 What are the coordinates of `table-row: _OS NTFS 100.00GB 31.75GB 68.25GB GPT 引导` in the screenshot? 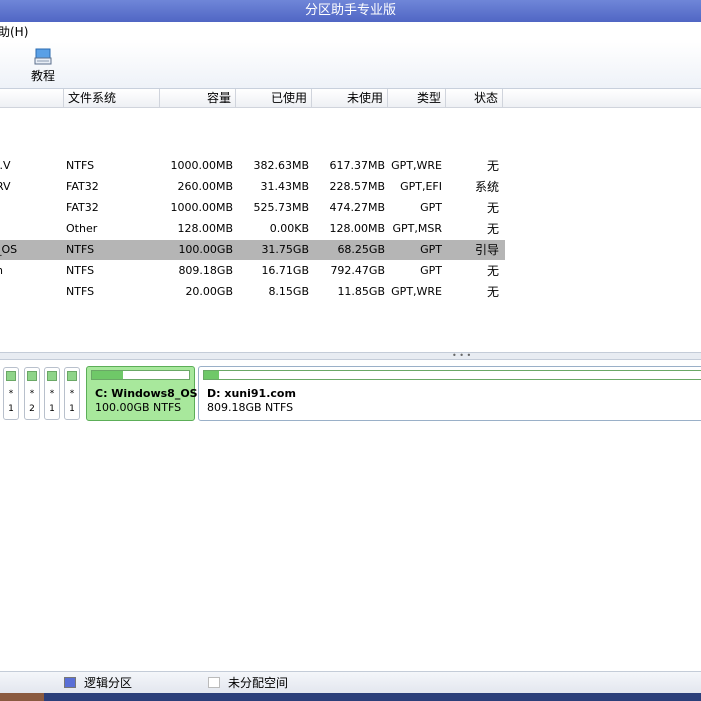 It's located at (252, 250).